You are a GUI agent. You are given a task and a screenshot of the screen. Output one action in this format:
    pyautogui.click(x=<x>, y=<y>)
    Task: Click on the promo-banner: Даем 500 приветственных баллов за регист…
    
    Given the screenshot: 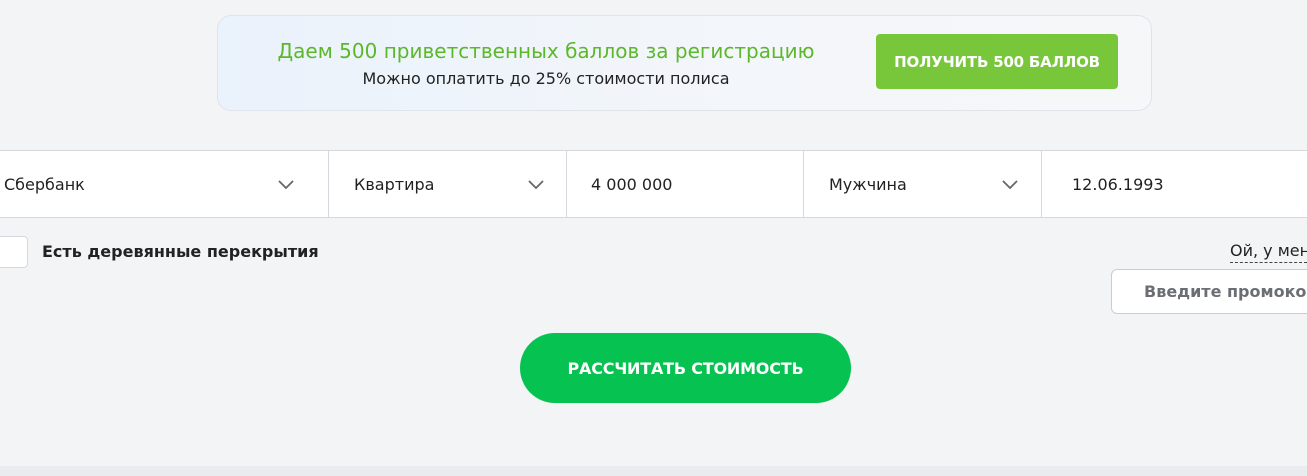 What is the action you would take?
    pyautogui.click(x=684, y=63)
    